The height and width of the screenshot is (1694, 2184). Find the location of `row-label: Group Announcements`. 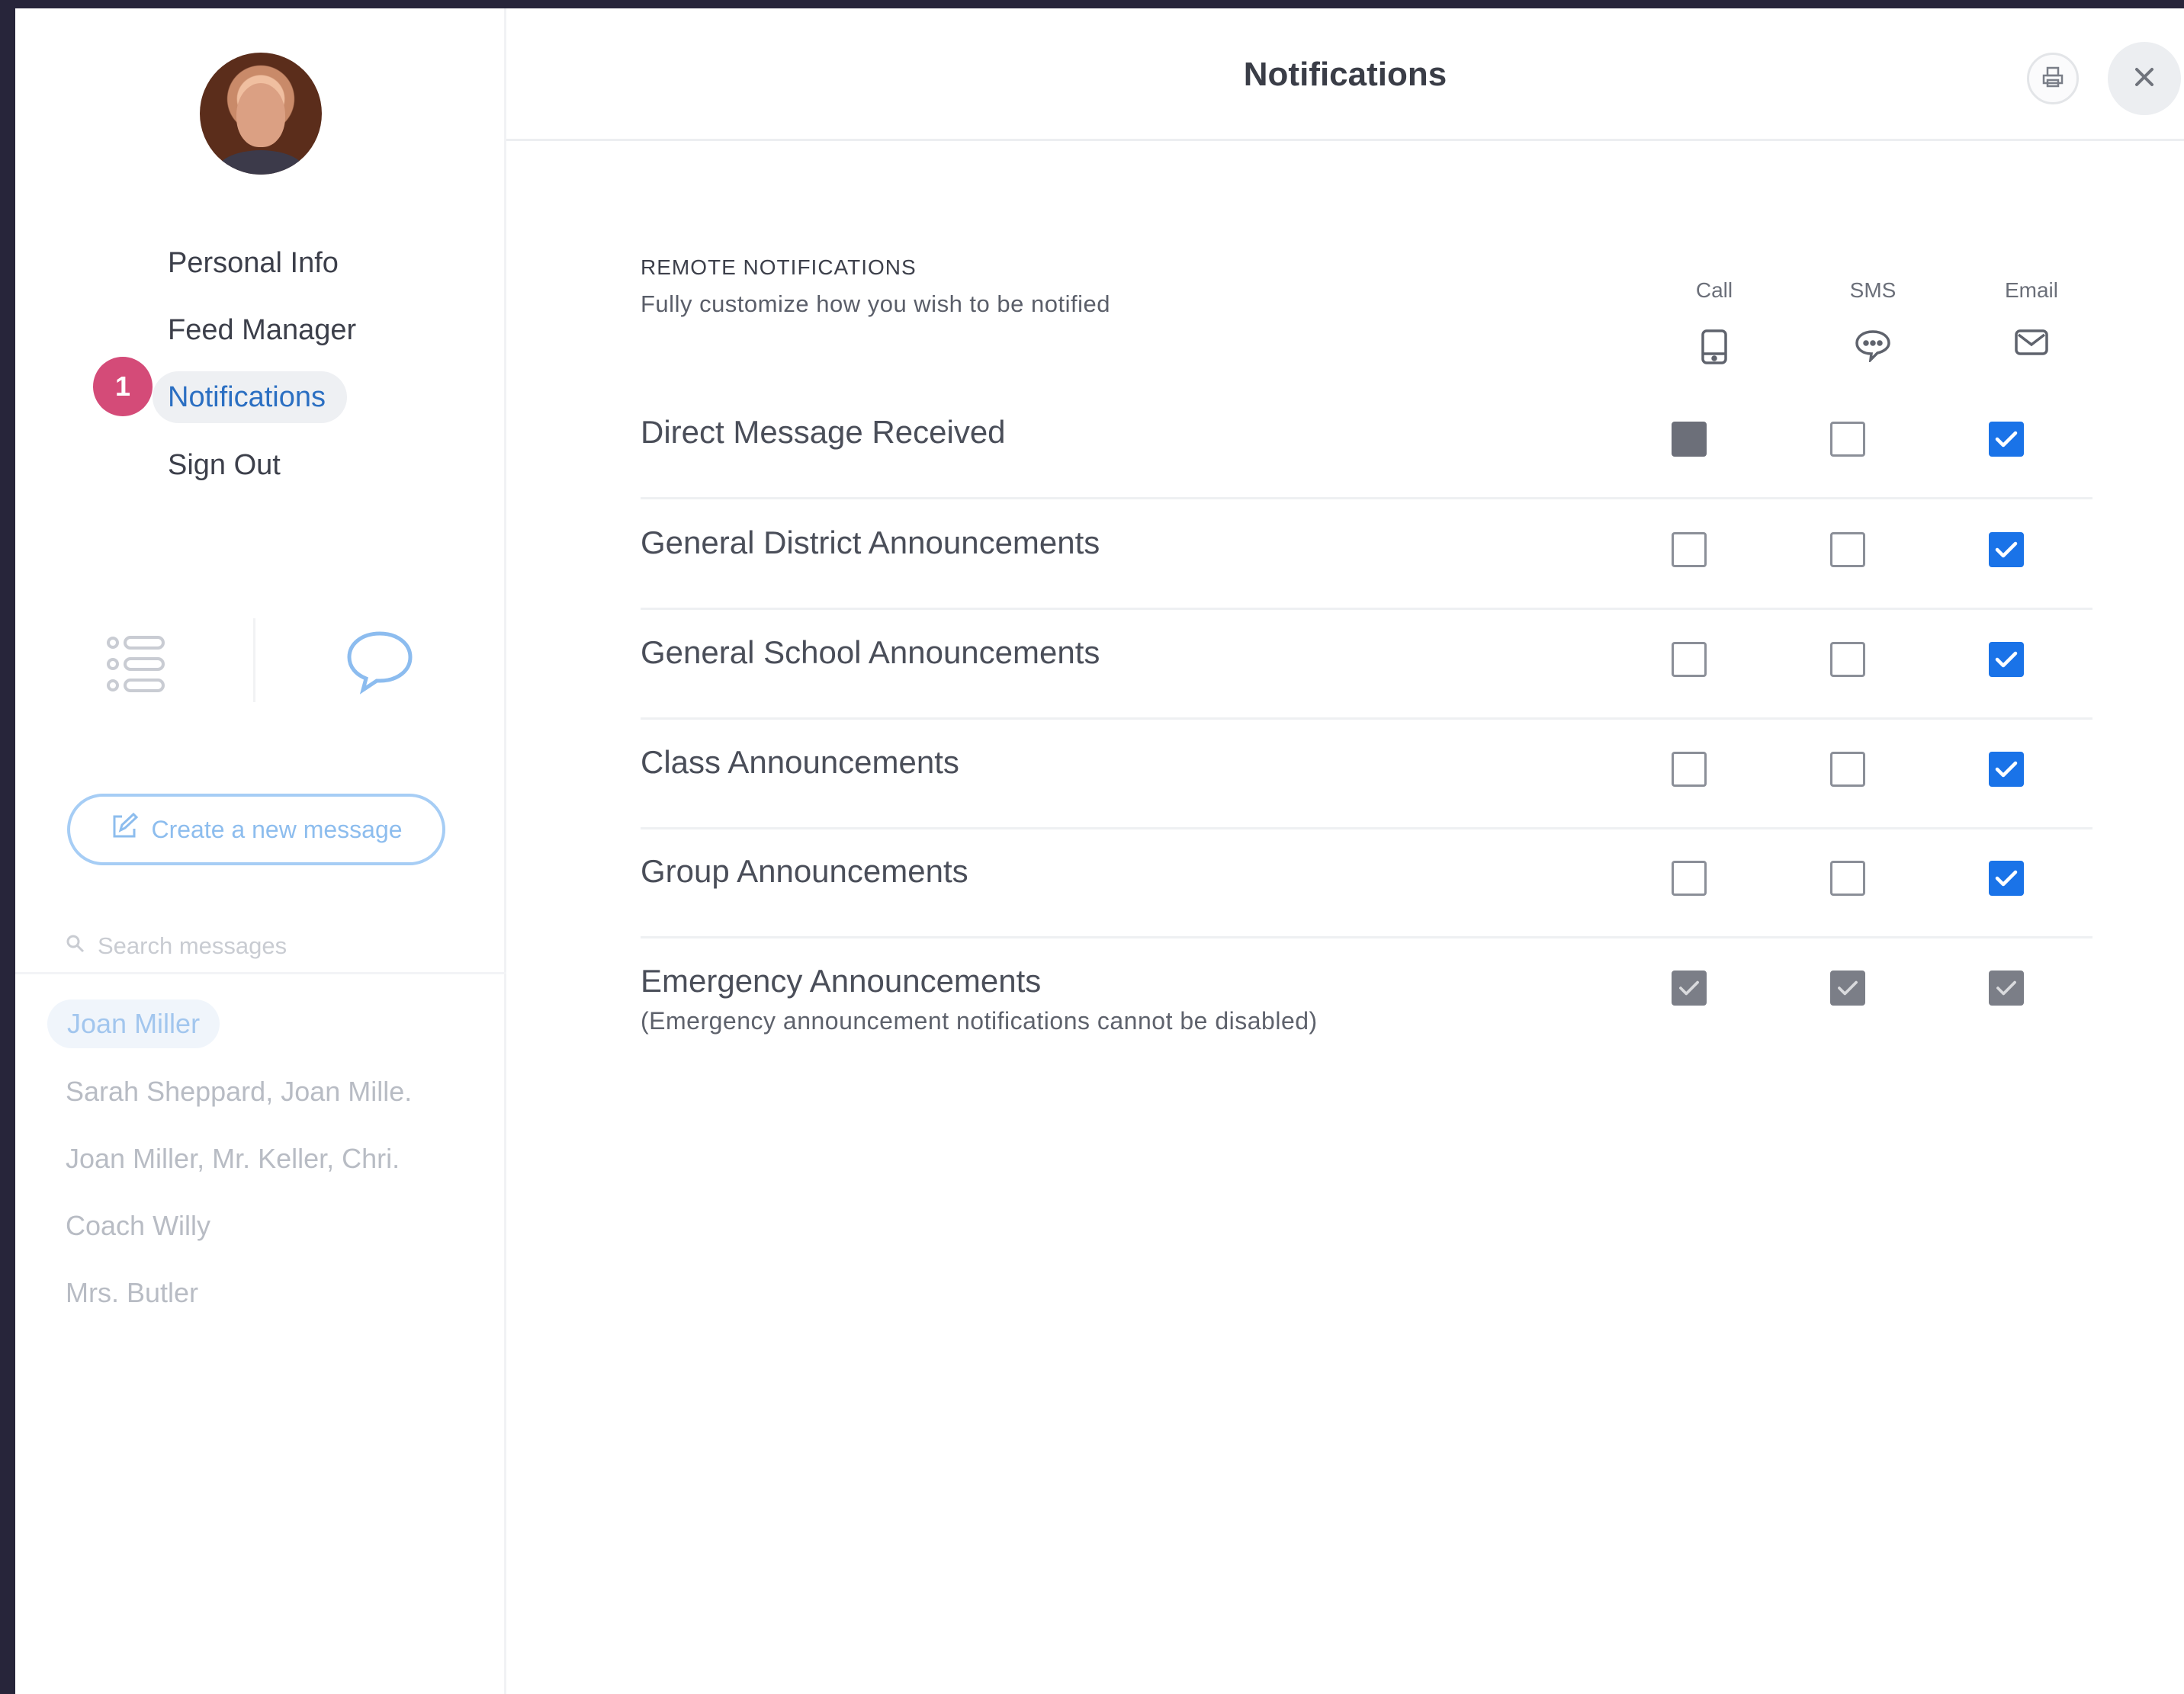

row-label: Group Announcements is located at coordinates (804, 871).